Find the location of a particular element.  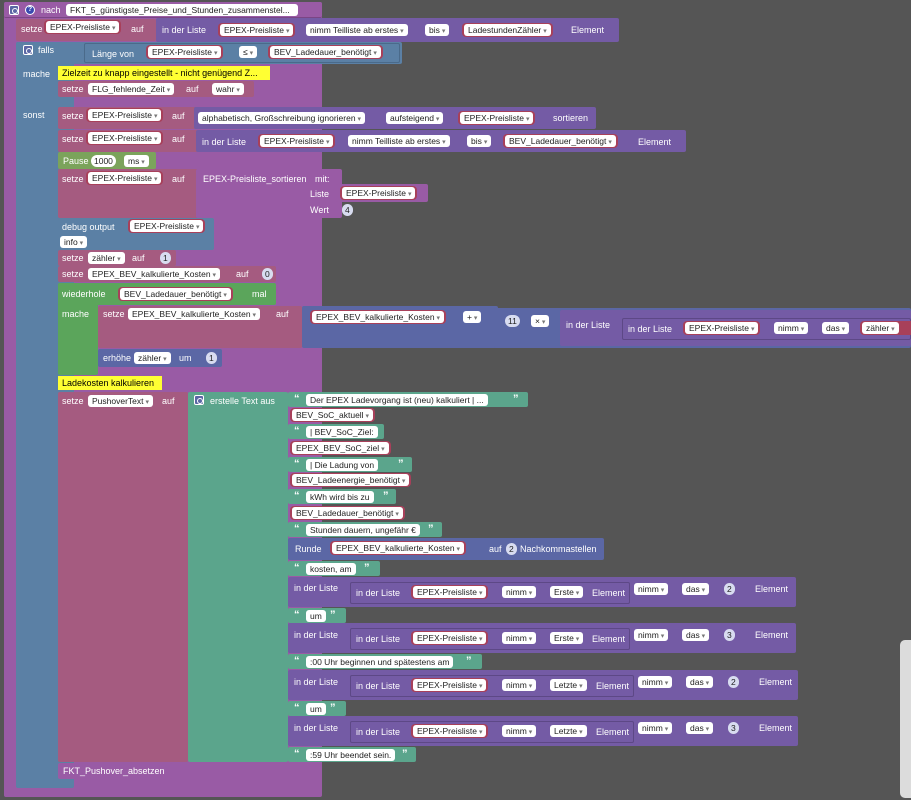

text-value-8: :00 Uhr beginnen und spätestens am is located at coordinates (380, 662).